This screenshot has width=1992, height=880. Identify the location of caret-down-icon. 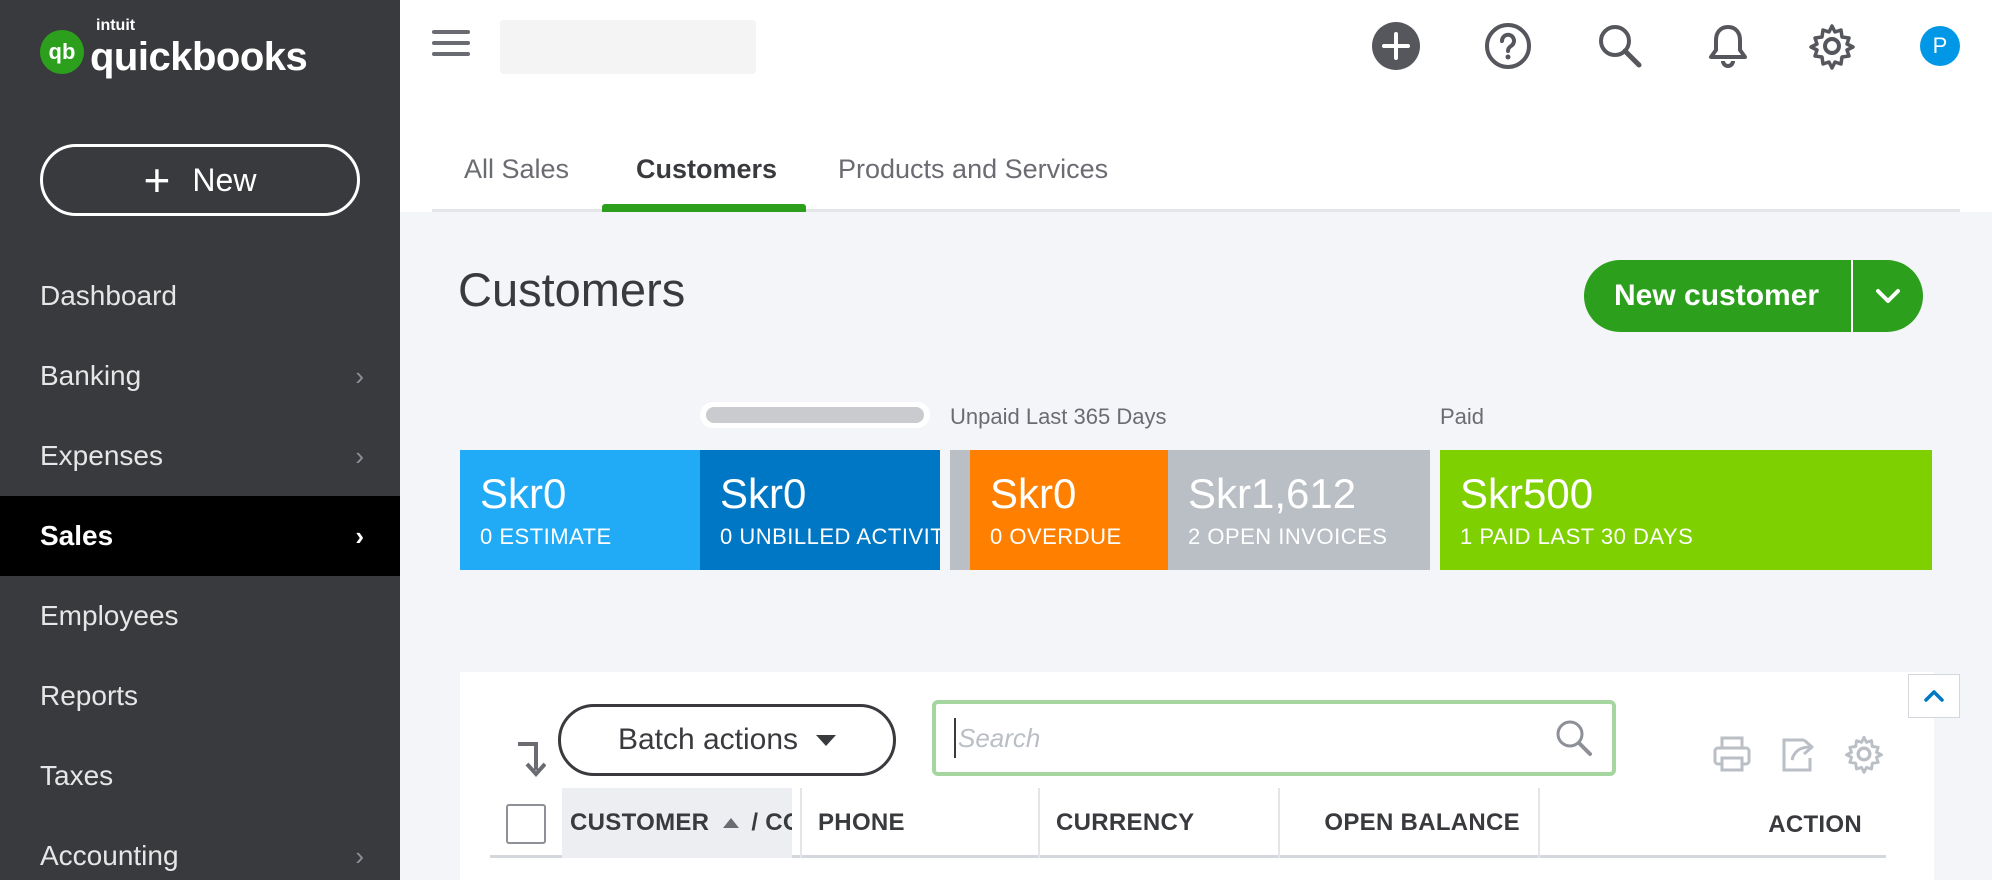
(826, 740).